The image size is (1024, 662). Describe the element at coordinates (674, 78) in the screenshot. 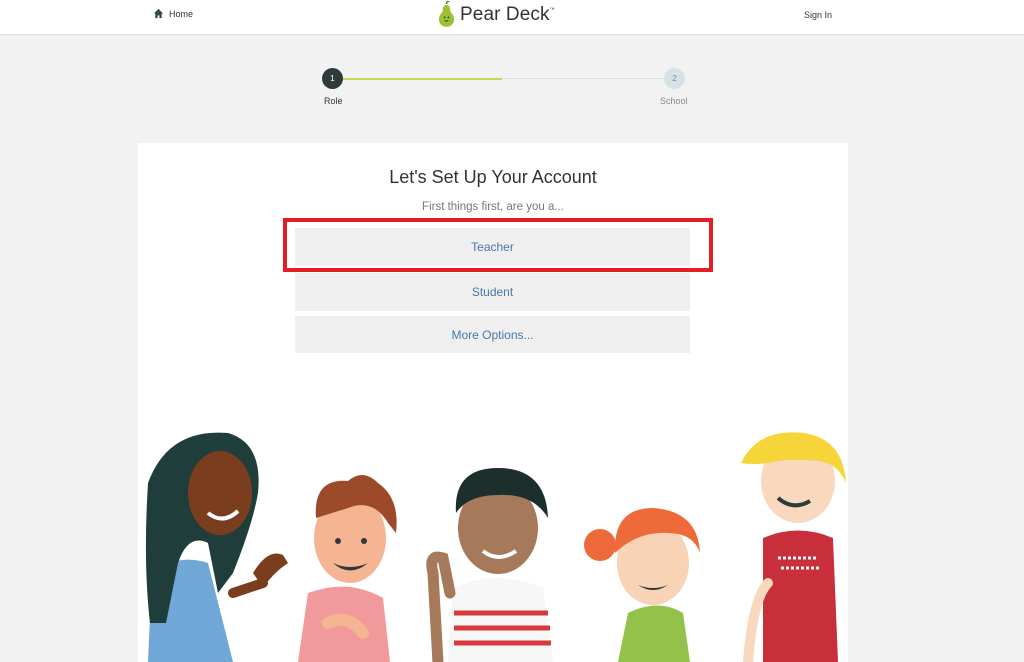

I see `step-2-circle: 2` at that location.